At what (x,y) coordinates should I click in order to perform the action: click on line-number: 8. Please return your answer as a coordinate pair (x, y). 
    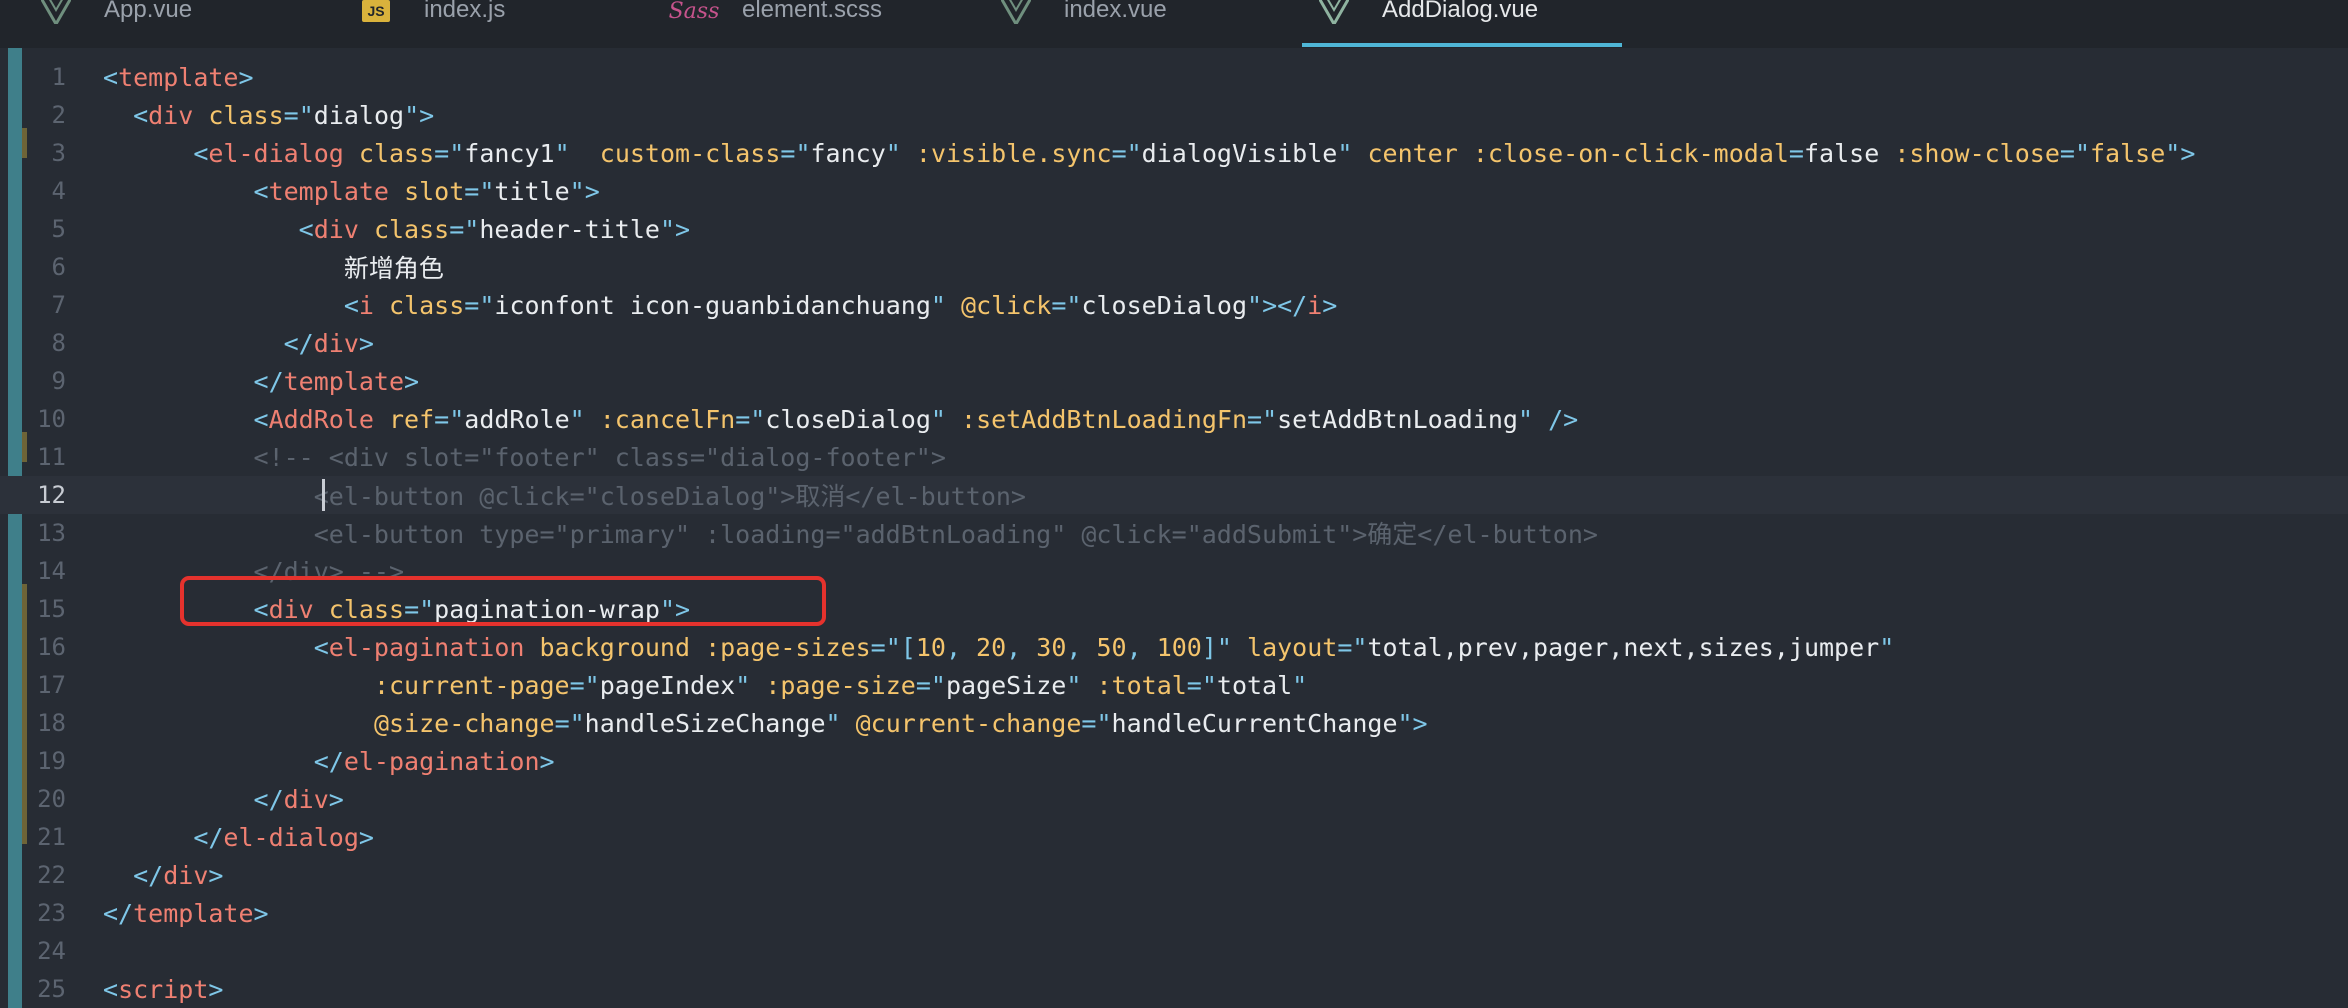
    Looking at the image, I should click on (58, 343).